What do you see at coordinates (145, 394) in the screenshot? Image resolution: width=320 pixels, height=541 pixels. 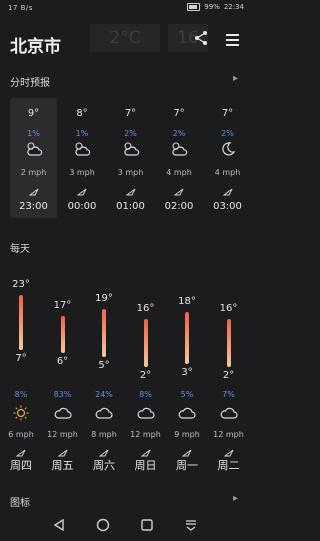 I see `daily-precip: 8%` at bounding box center [145, 394].